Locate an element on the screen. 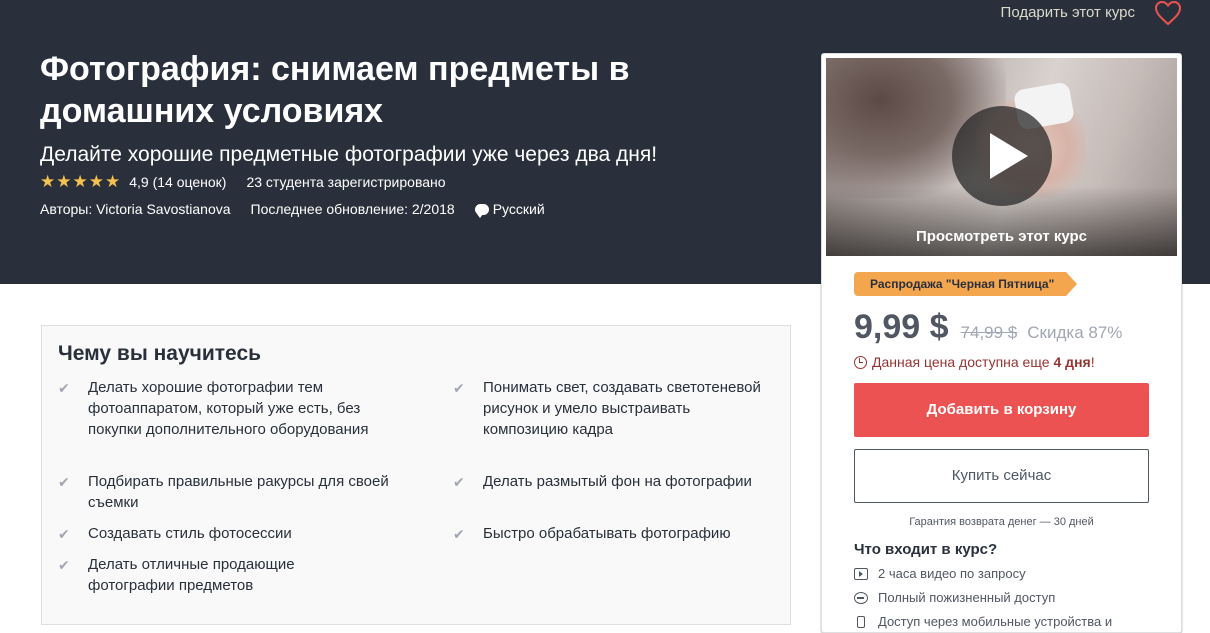  learn-item: ✔ Создавать стиль фотосессии is located at coordinates (222, 533).